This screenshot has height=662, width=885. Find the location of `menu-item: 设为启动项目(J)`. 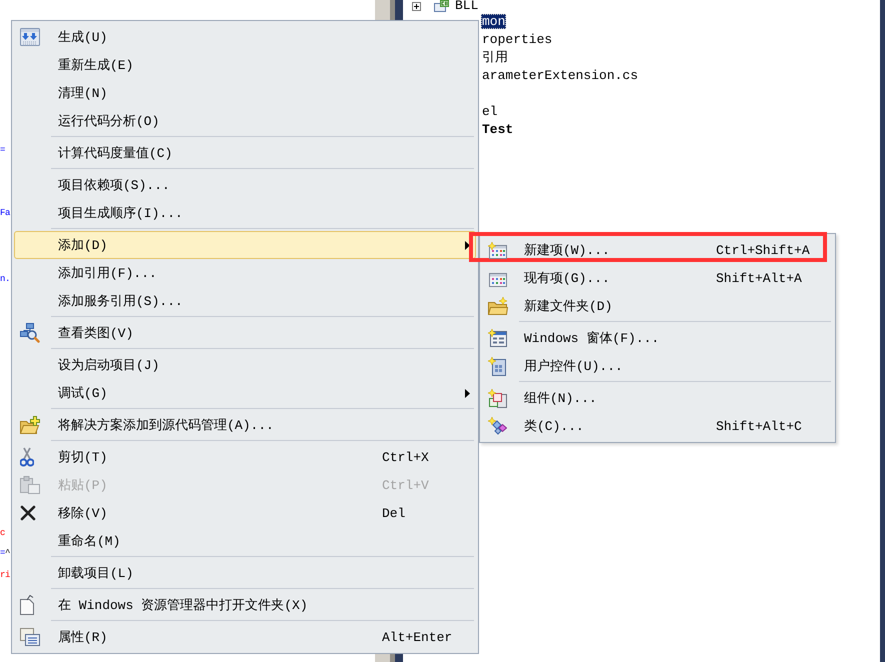

menu-item: 设为启动项目(J) is located at coordinates (245, 365).